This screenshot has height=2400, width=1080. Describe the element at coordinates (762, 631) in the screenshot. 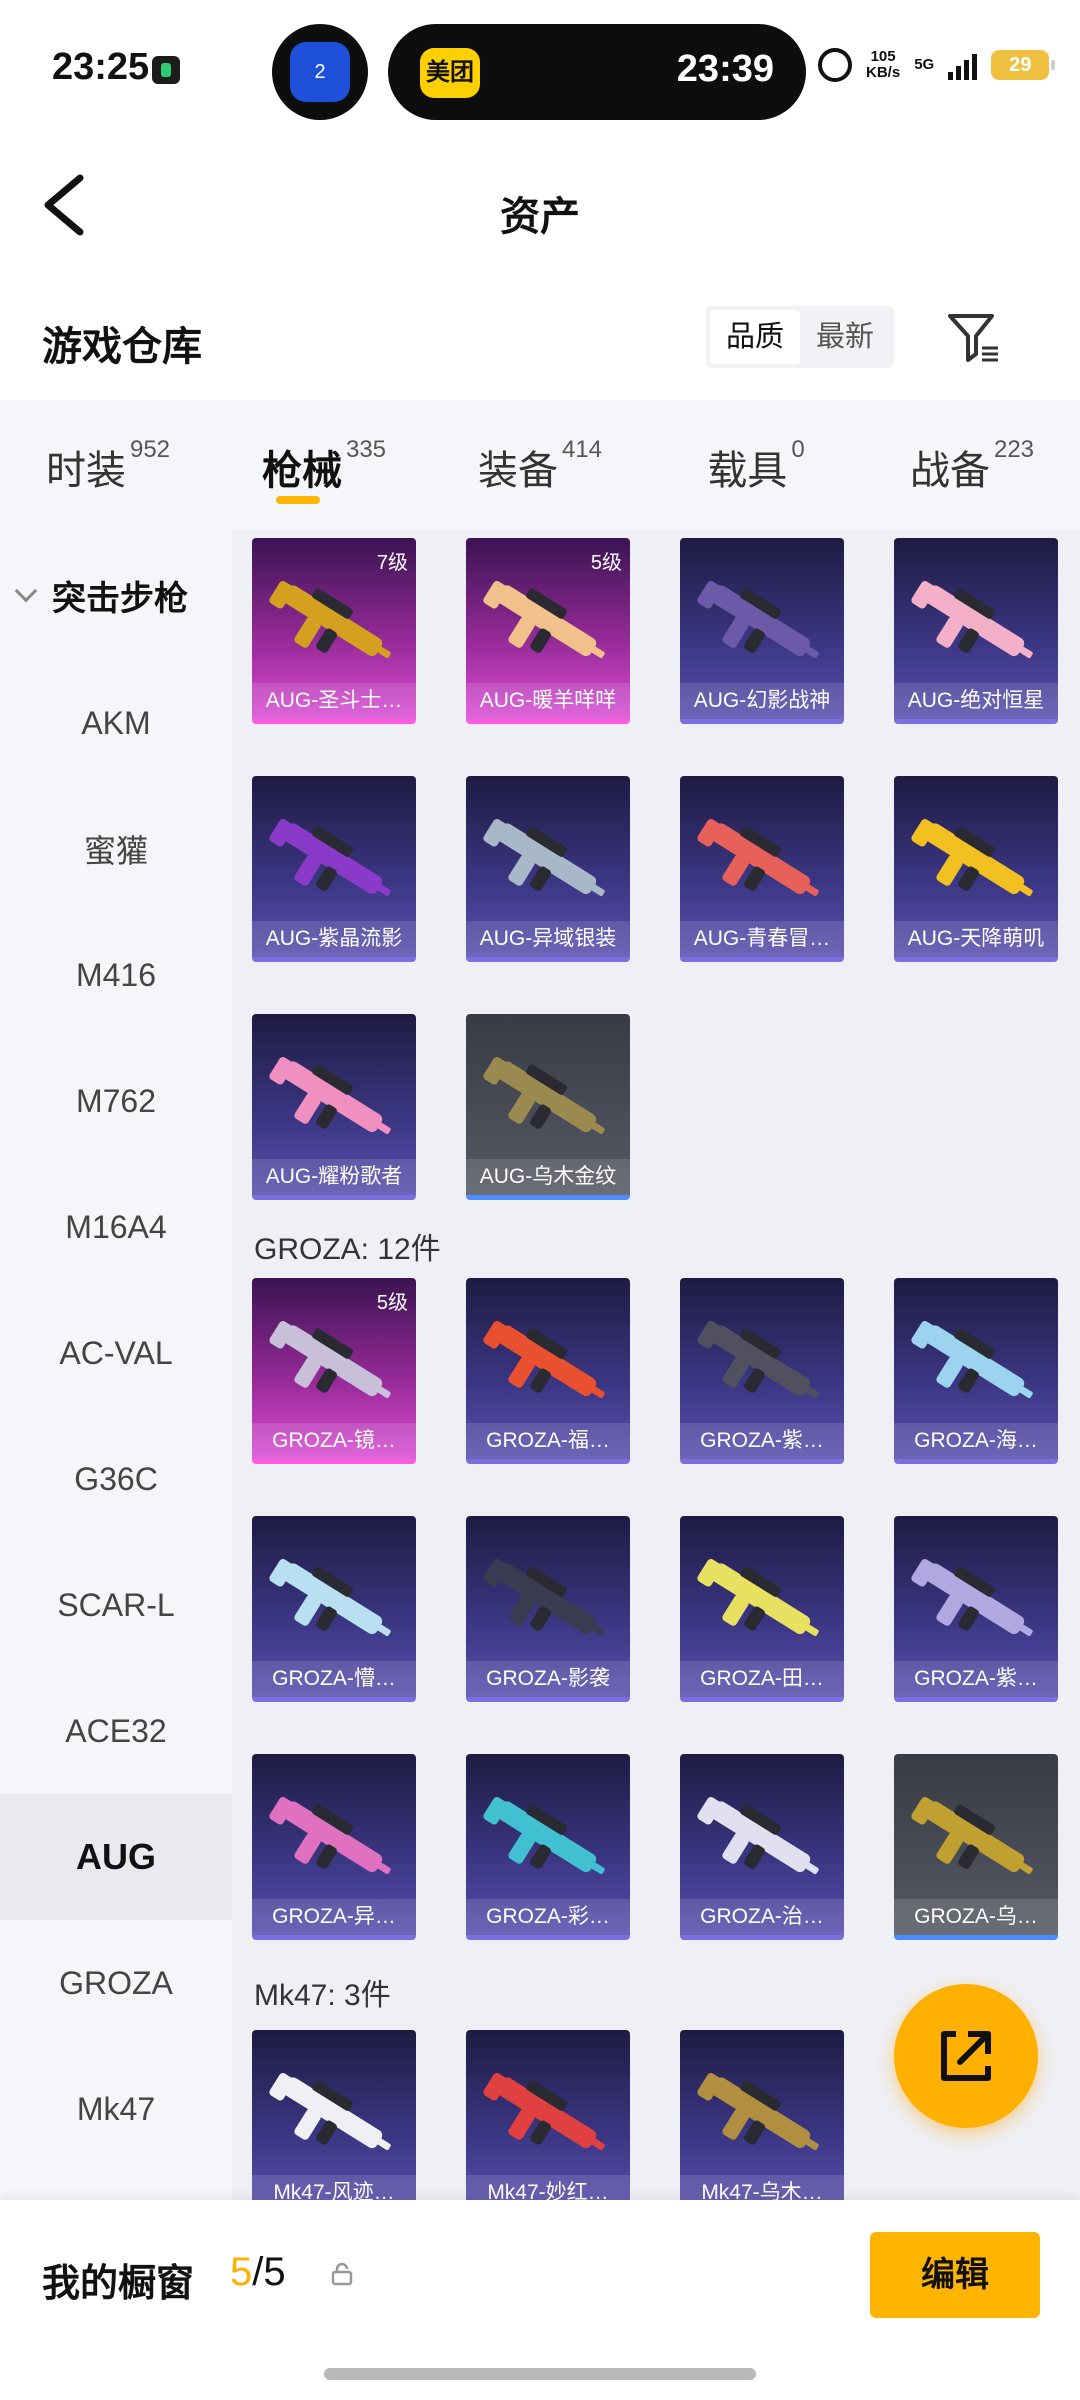

I see `weapon-skin-card: AUG-幻影战神` at that location.